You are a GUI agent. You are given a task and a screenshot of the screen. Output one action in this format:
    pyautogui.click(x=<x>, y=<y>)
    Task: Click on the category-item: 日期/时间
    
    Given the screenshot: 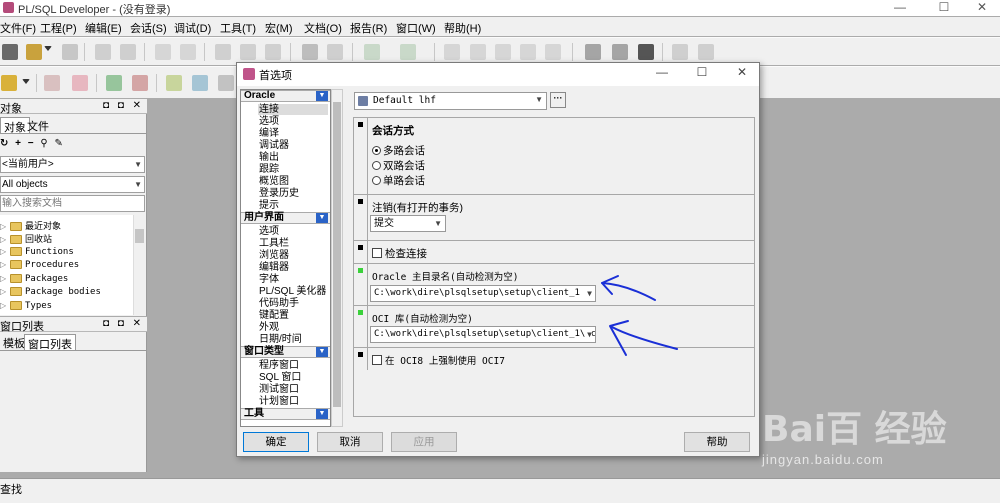 What is the action you would take?
    pyautogui.click(x=280, y=339)
    